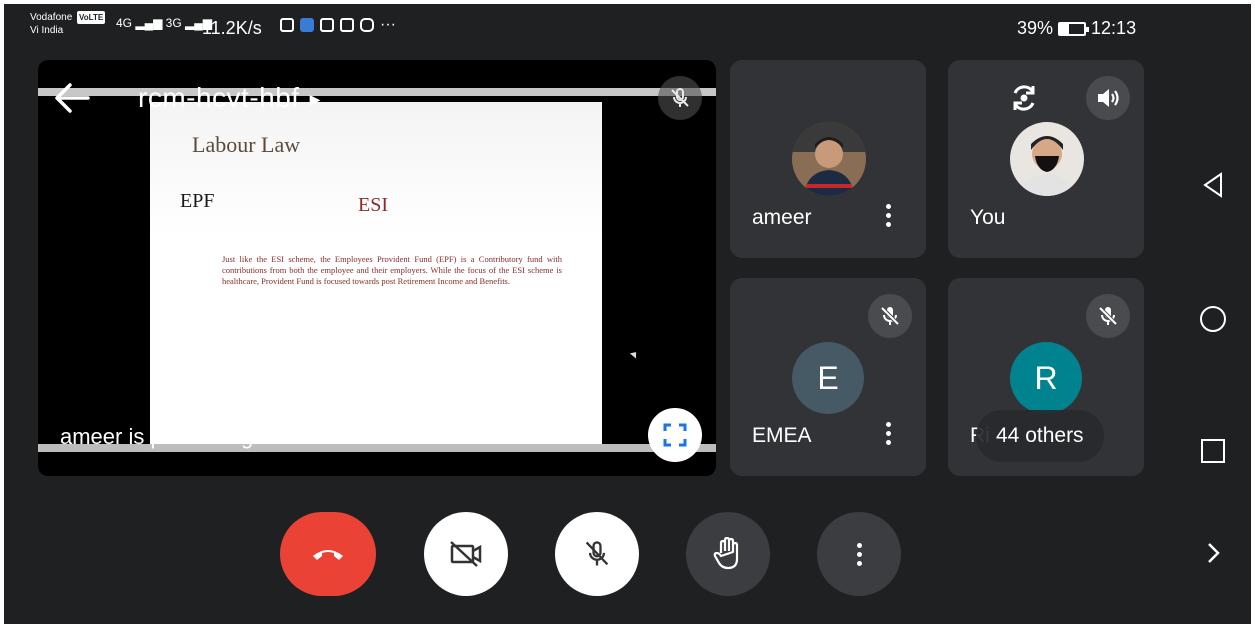 The height and width of the screenshot is (628, 1255). I want to click on more-notifications-icon: ···, so click(388, 24).